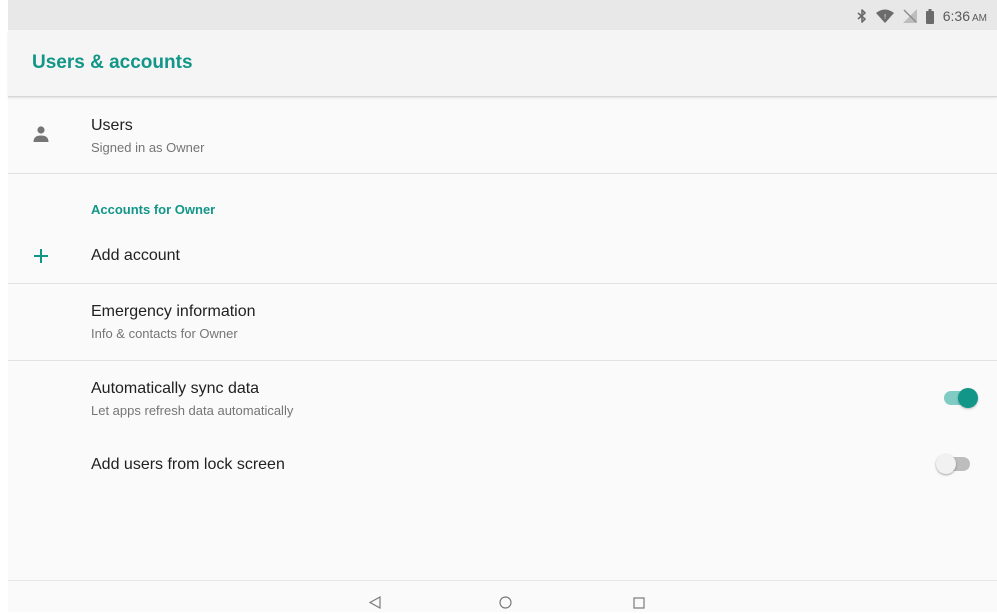 This screenshot has height=614, width=997. What do you see at coordinates (922, 16) in the screenshot?
I see `status-icons: ! 6:36 AM` at bounding box center [922, 16].